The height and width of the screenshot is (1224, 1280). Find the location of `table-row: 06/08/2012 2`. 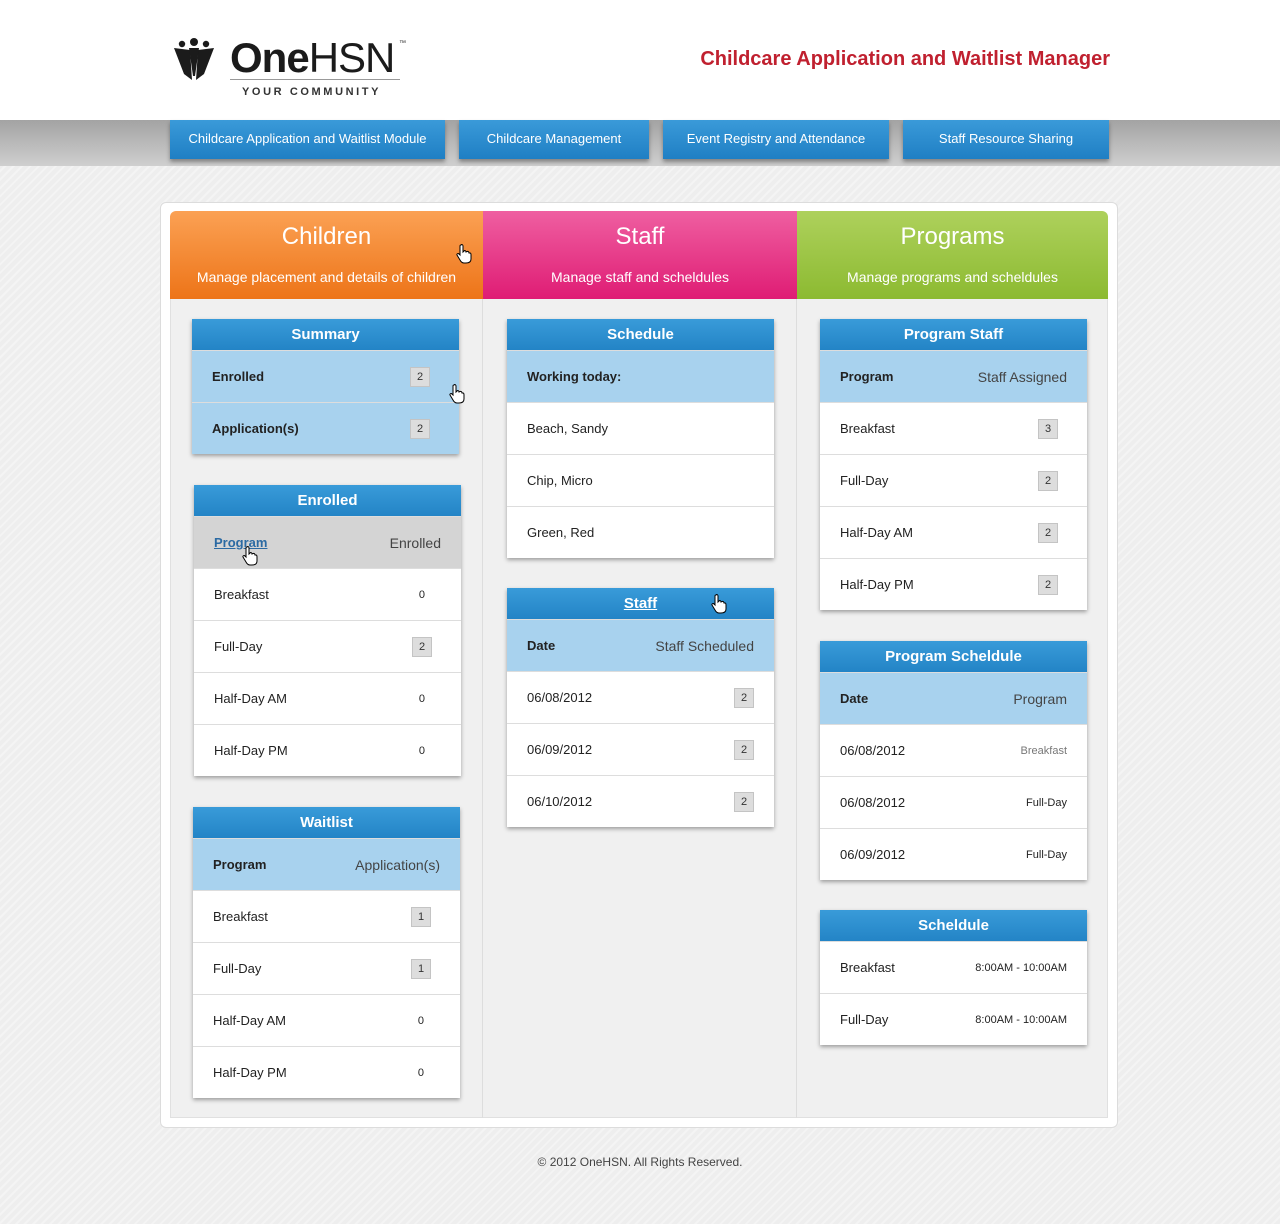

table-row: 06/08/2012 2 is located at coordinates (640, 697).